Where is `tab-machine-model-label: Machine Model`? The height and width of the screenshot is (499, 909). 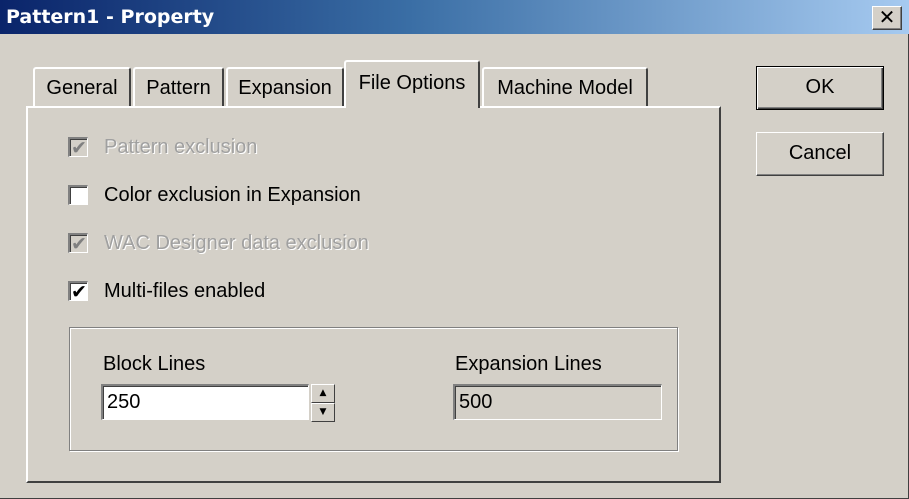 tab-machine-model-label: Machine Model is located at coordinates (565, 88).